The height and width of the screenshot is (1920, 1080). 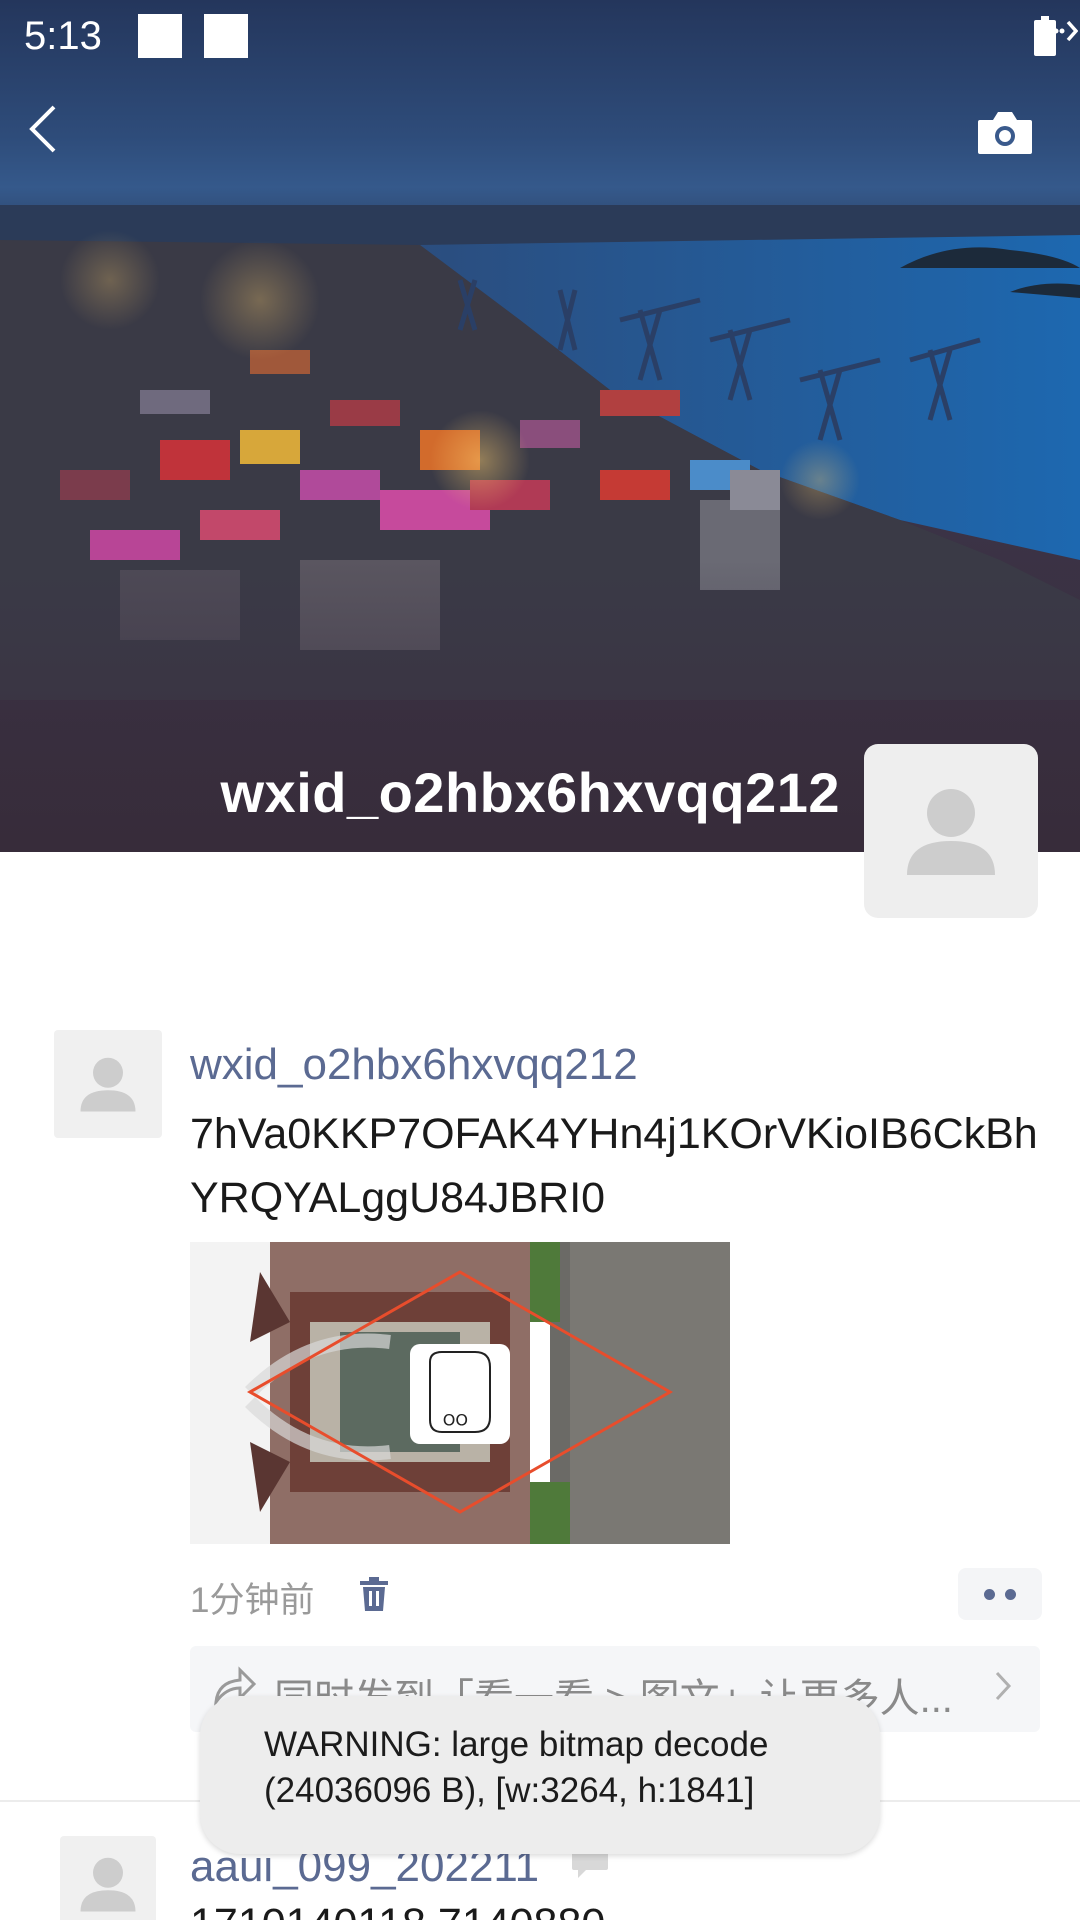 I want to click on chevron-right-icon, so click(x=1003, y=1688).